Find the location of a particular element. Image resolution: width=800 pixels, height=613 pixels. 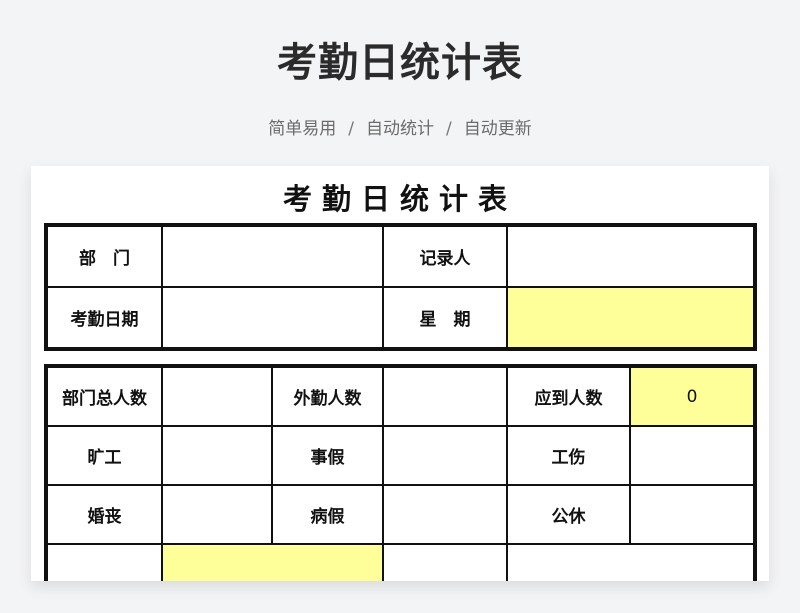

table-row: 考勤日期 星 期 is located at coordinates (400, 317).